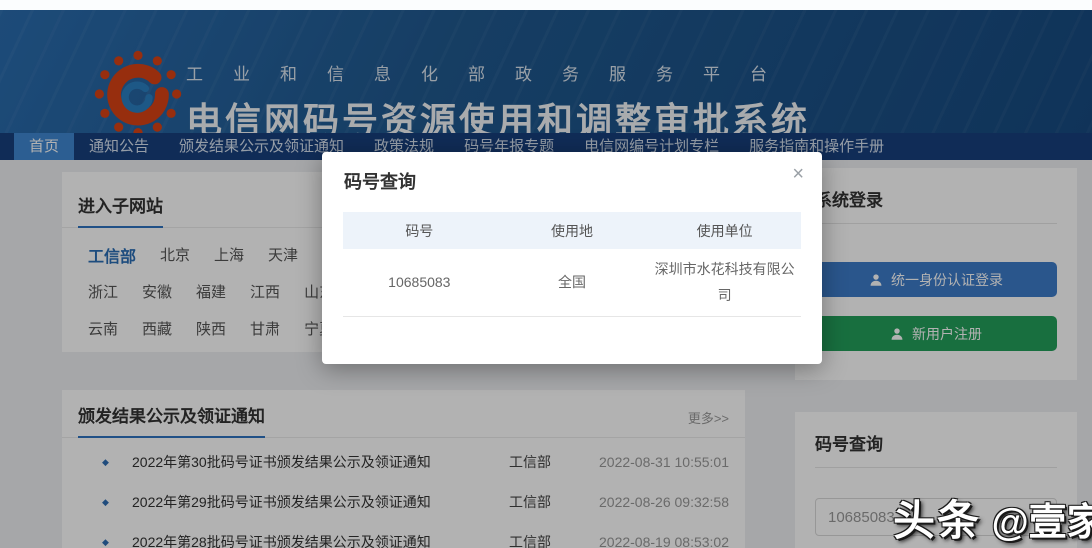 This screenshot has height=548, width=1092. Describe the element at coordinates (937, 520) in the screenshot. I see `watermark-bold: 头条` at that location.